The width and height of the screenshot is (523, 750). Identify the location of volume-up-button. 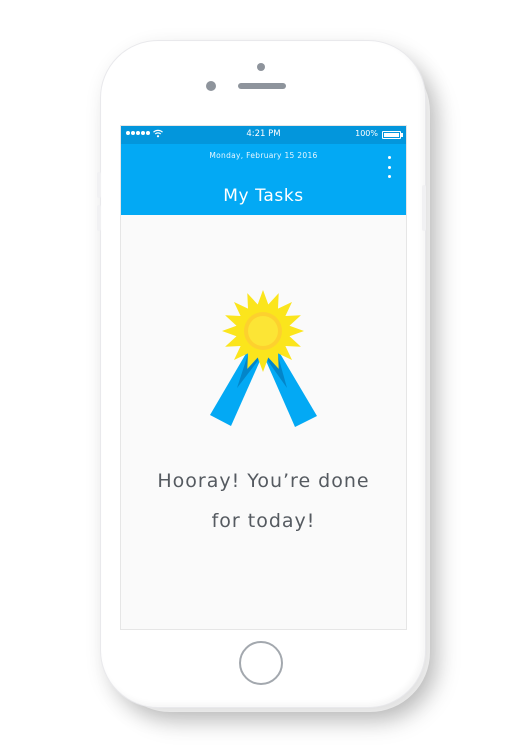
(99, 185).